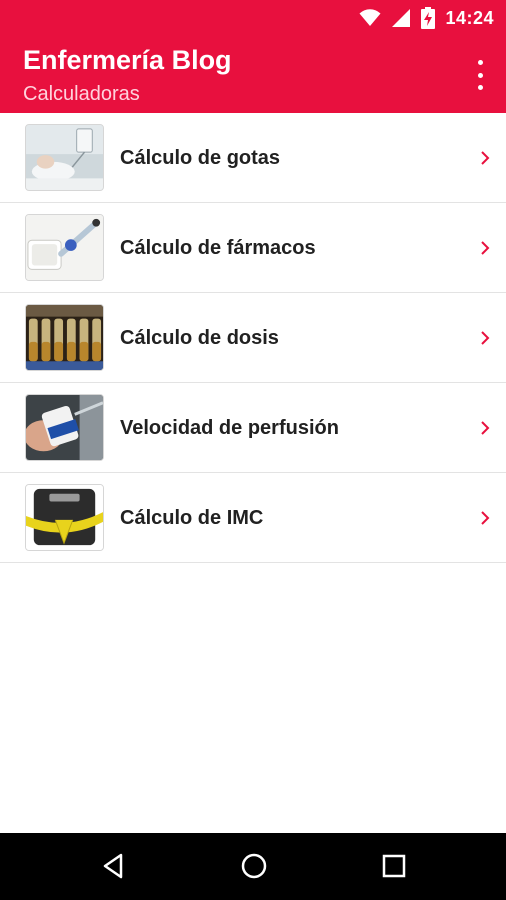  Describe the element at coordinates (64, 247) in the screenshot. I see `syringe-vial-thumbnail` at that location.